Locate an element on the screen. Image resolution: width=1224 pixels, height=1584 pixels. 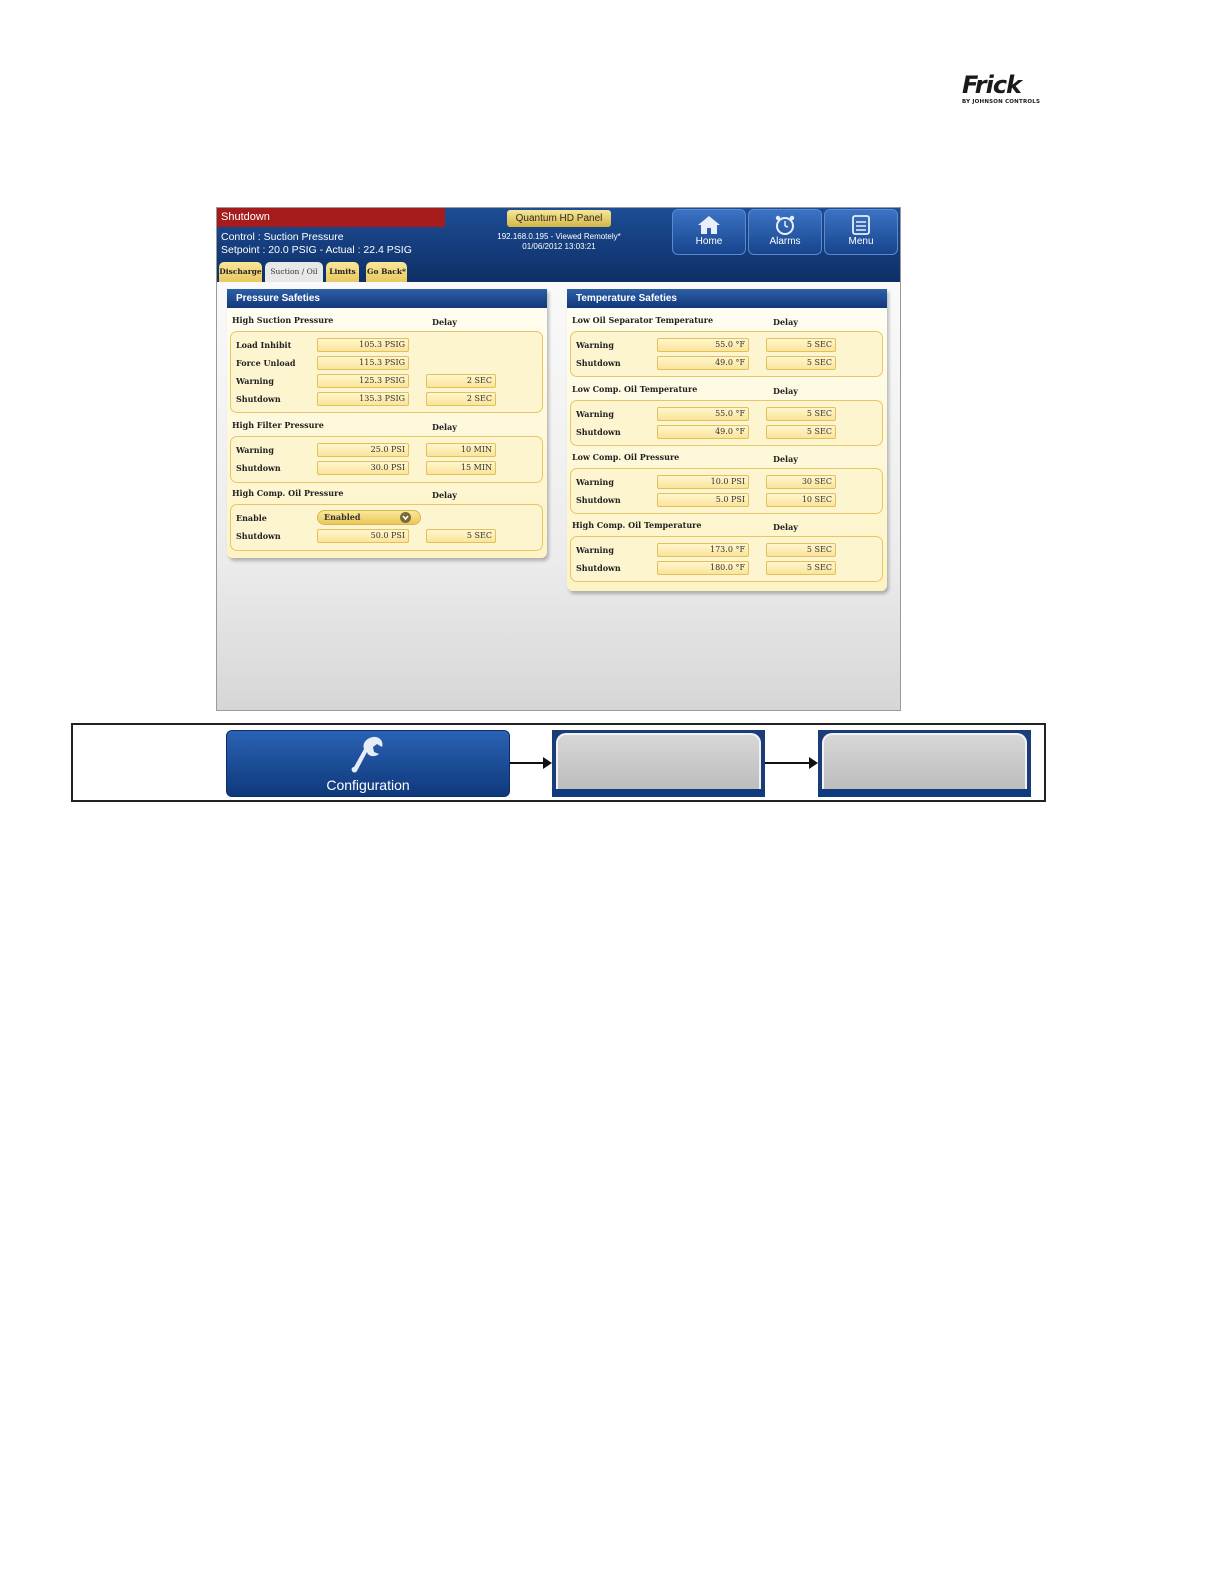
filter-shutdown-field: 30.0 PSI is located at coordinates (363, 468).